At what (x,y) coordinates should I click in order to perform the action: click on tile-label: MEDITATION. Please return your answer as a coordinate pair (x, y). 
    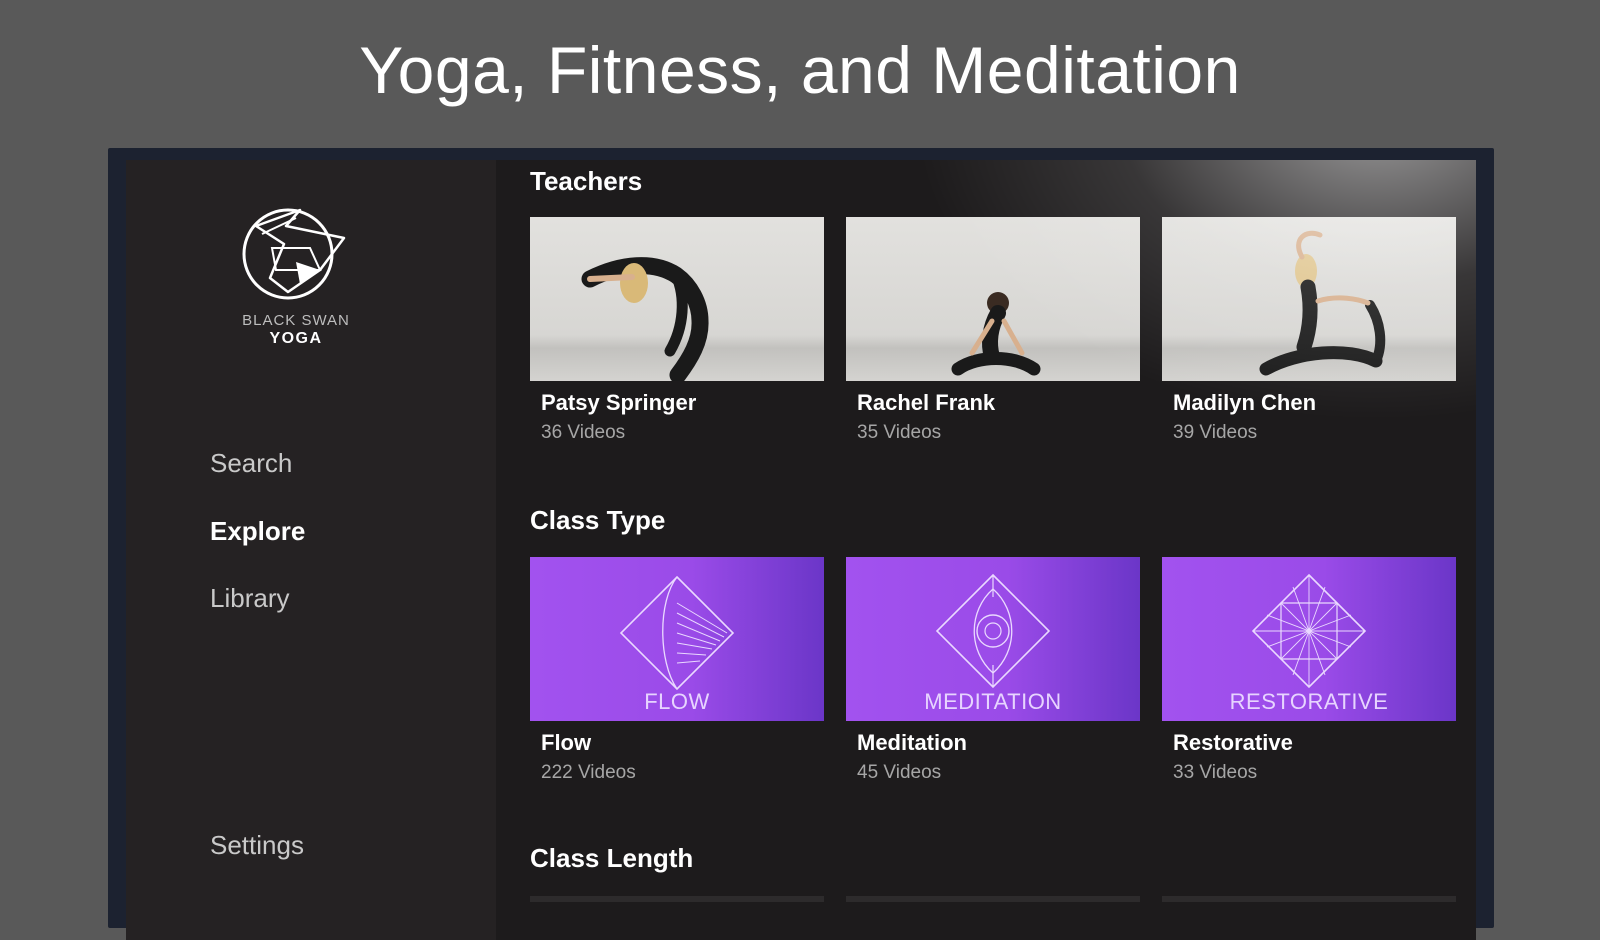
    Looking at the image, I should click on (993, 701).